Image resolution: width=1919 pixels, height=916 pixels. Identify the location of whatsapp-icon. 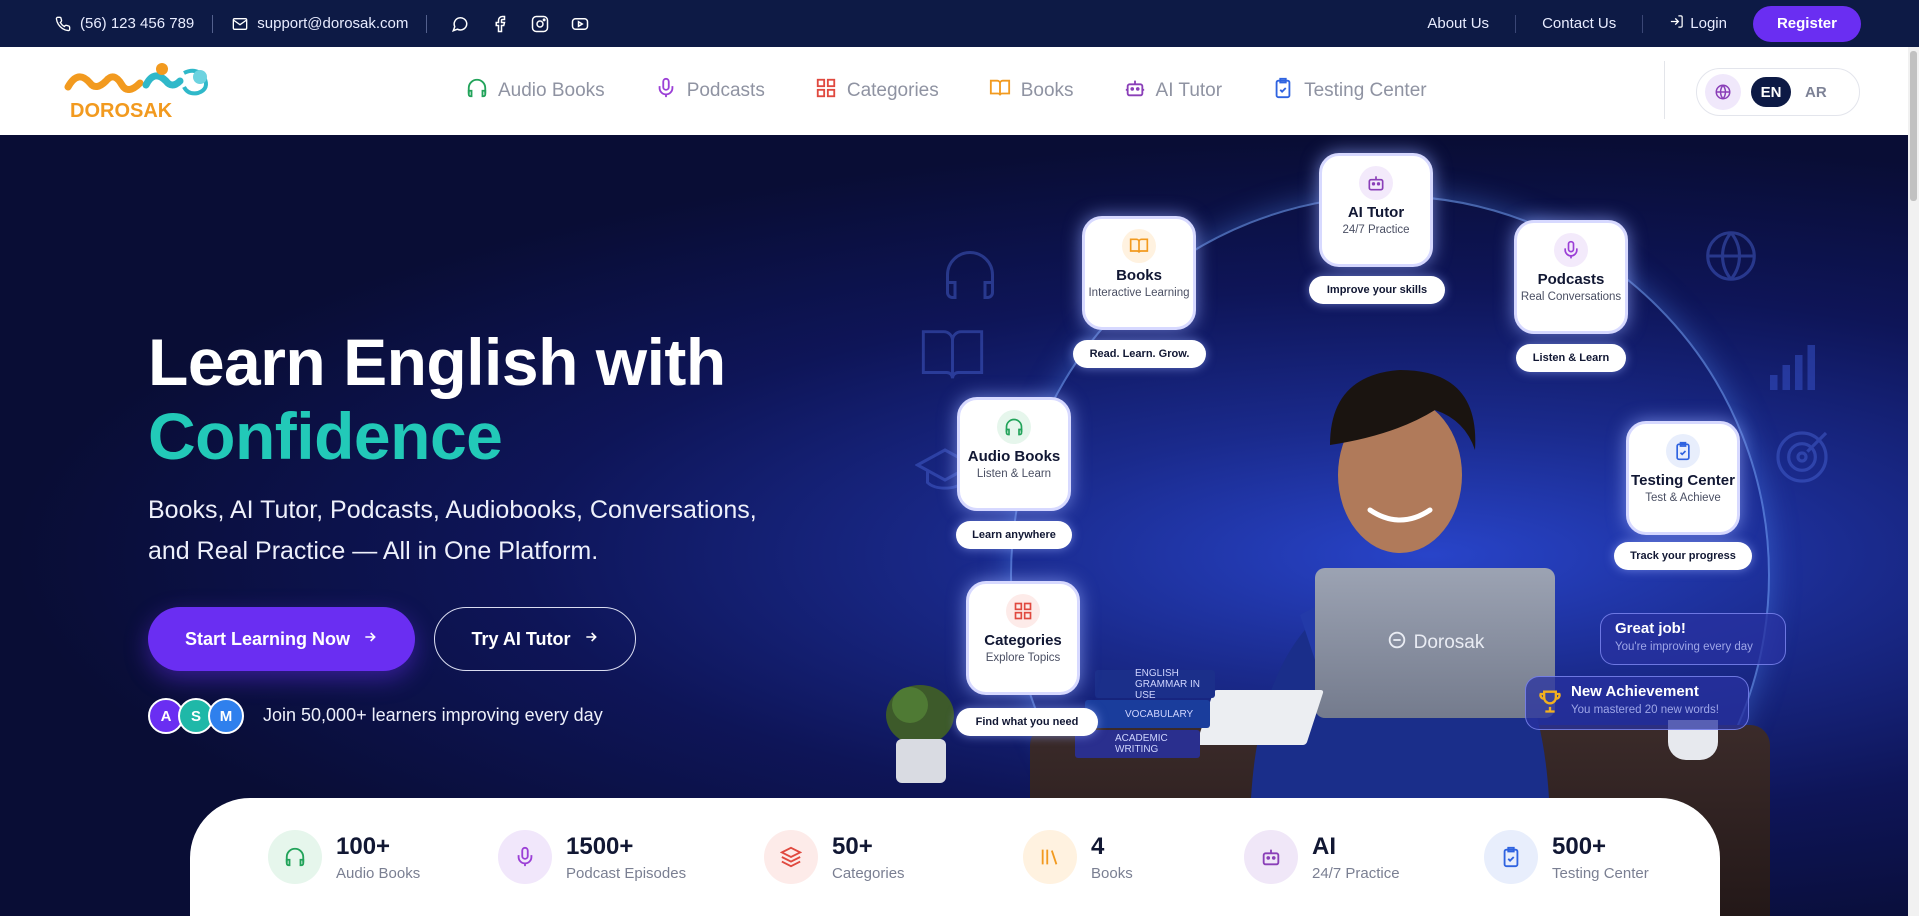
(460, 24).